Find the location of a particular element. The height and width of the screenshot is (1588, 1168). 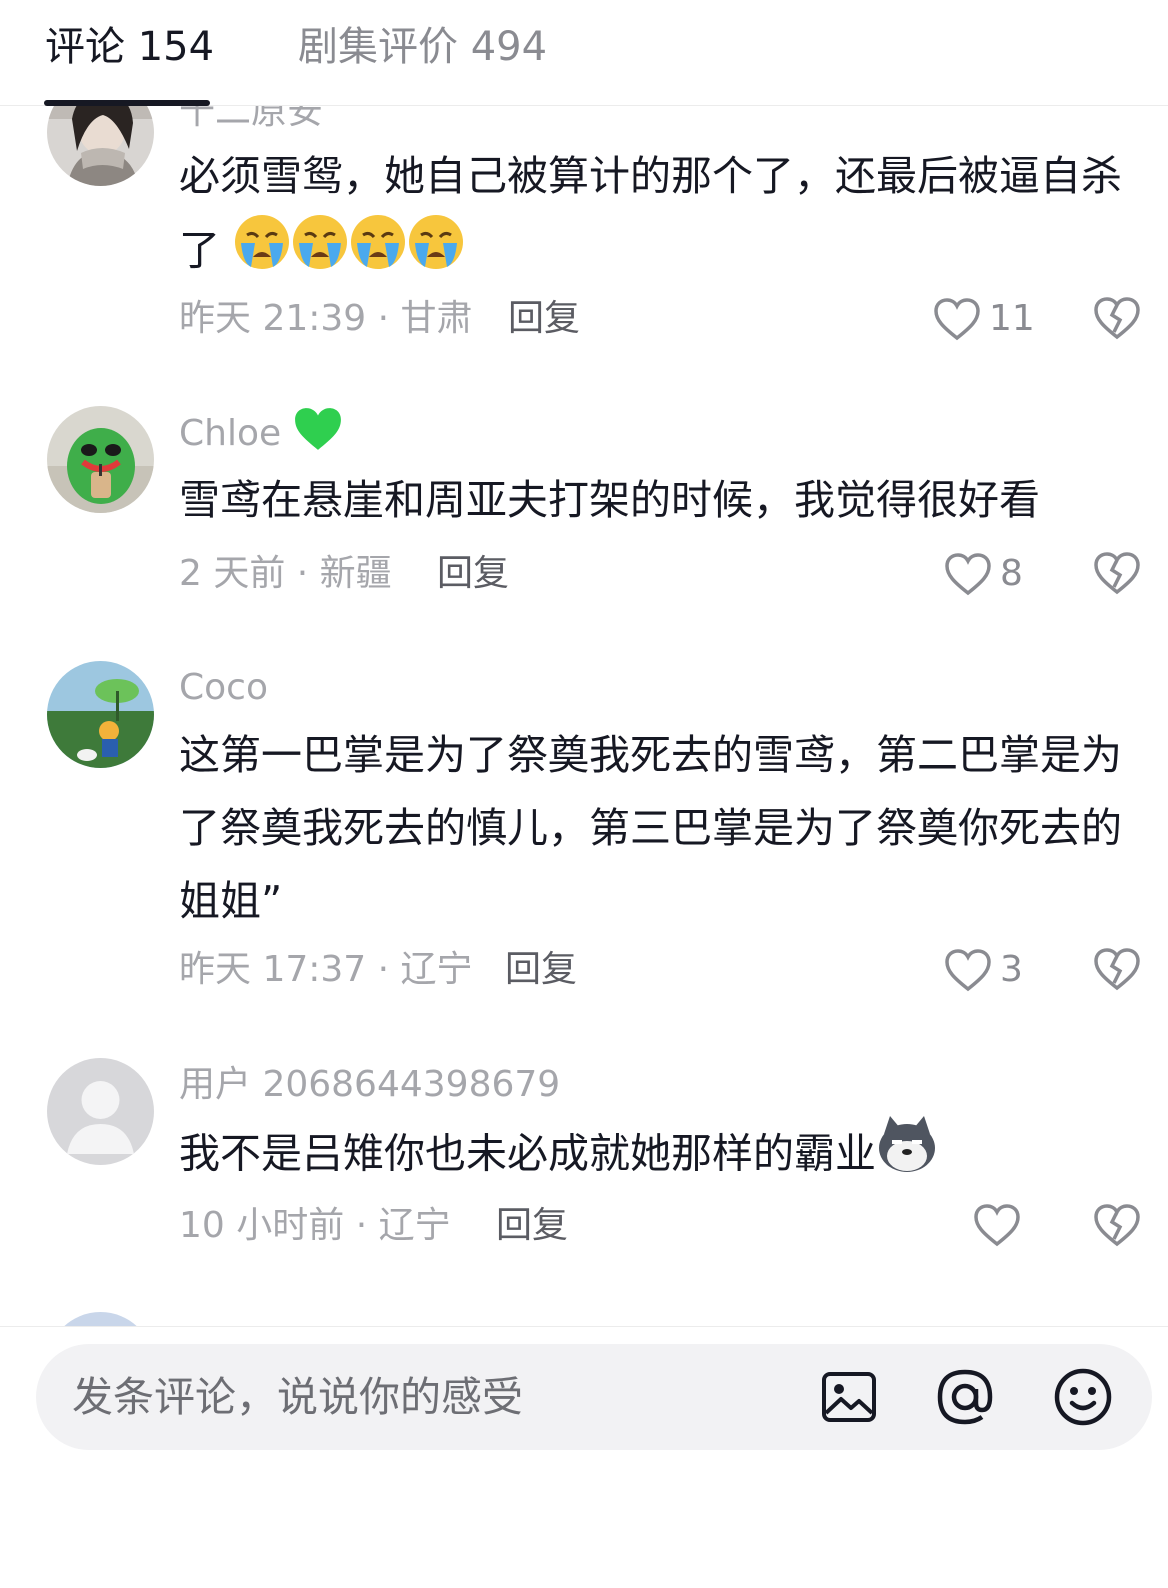

comment-time-location: 昨天 17:37 · 辽宁 is located at coordinates (326, 969).